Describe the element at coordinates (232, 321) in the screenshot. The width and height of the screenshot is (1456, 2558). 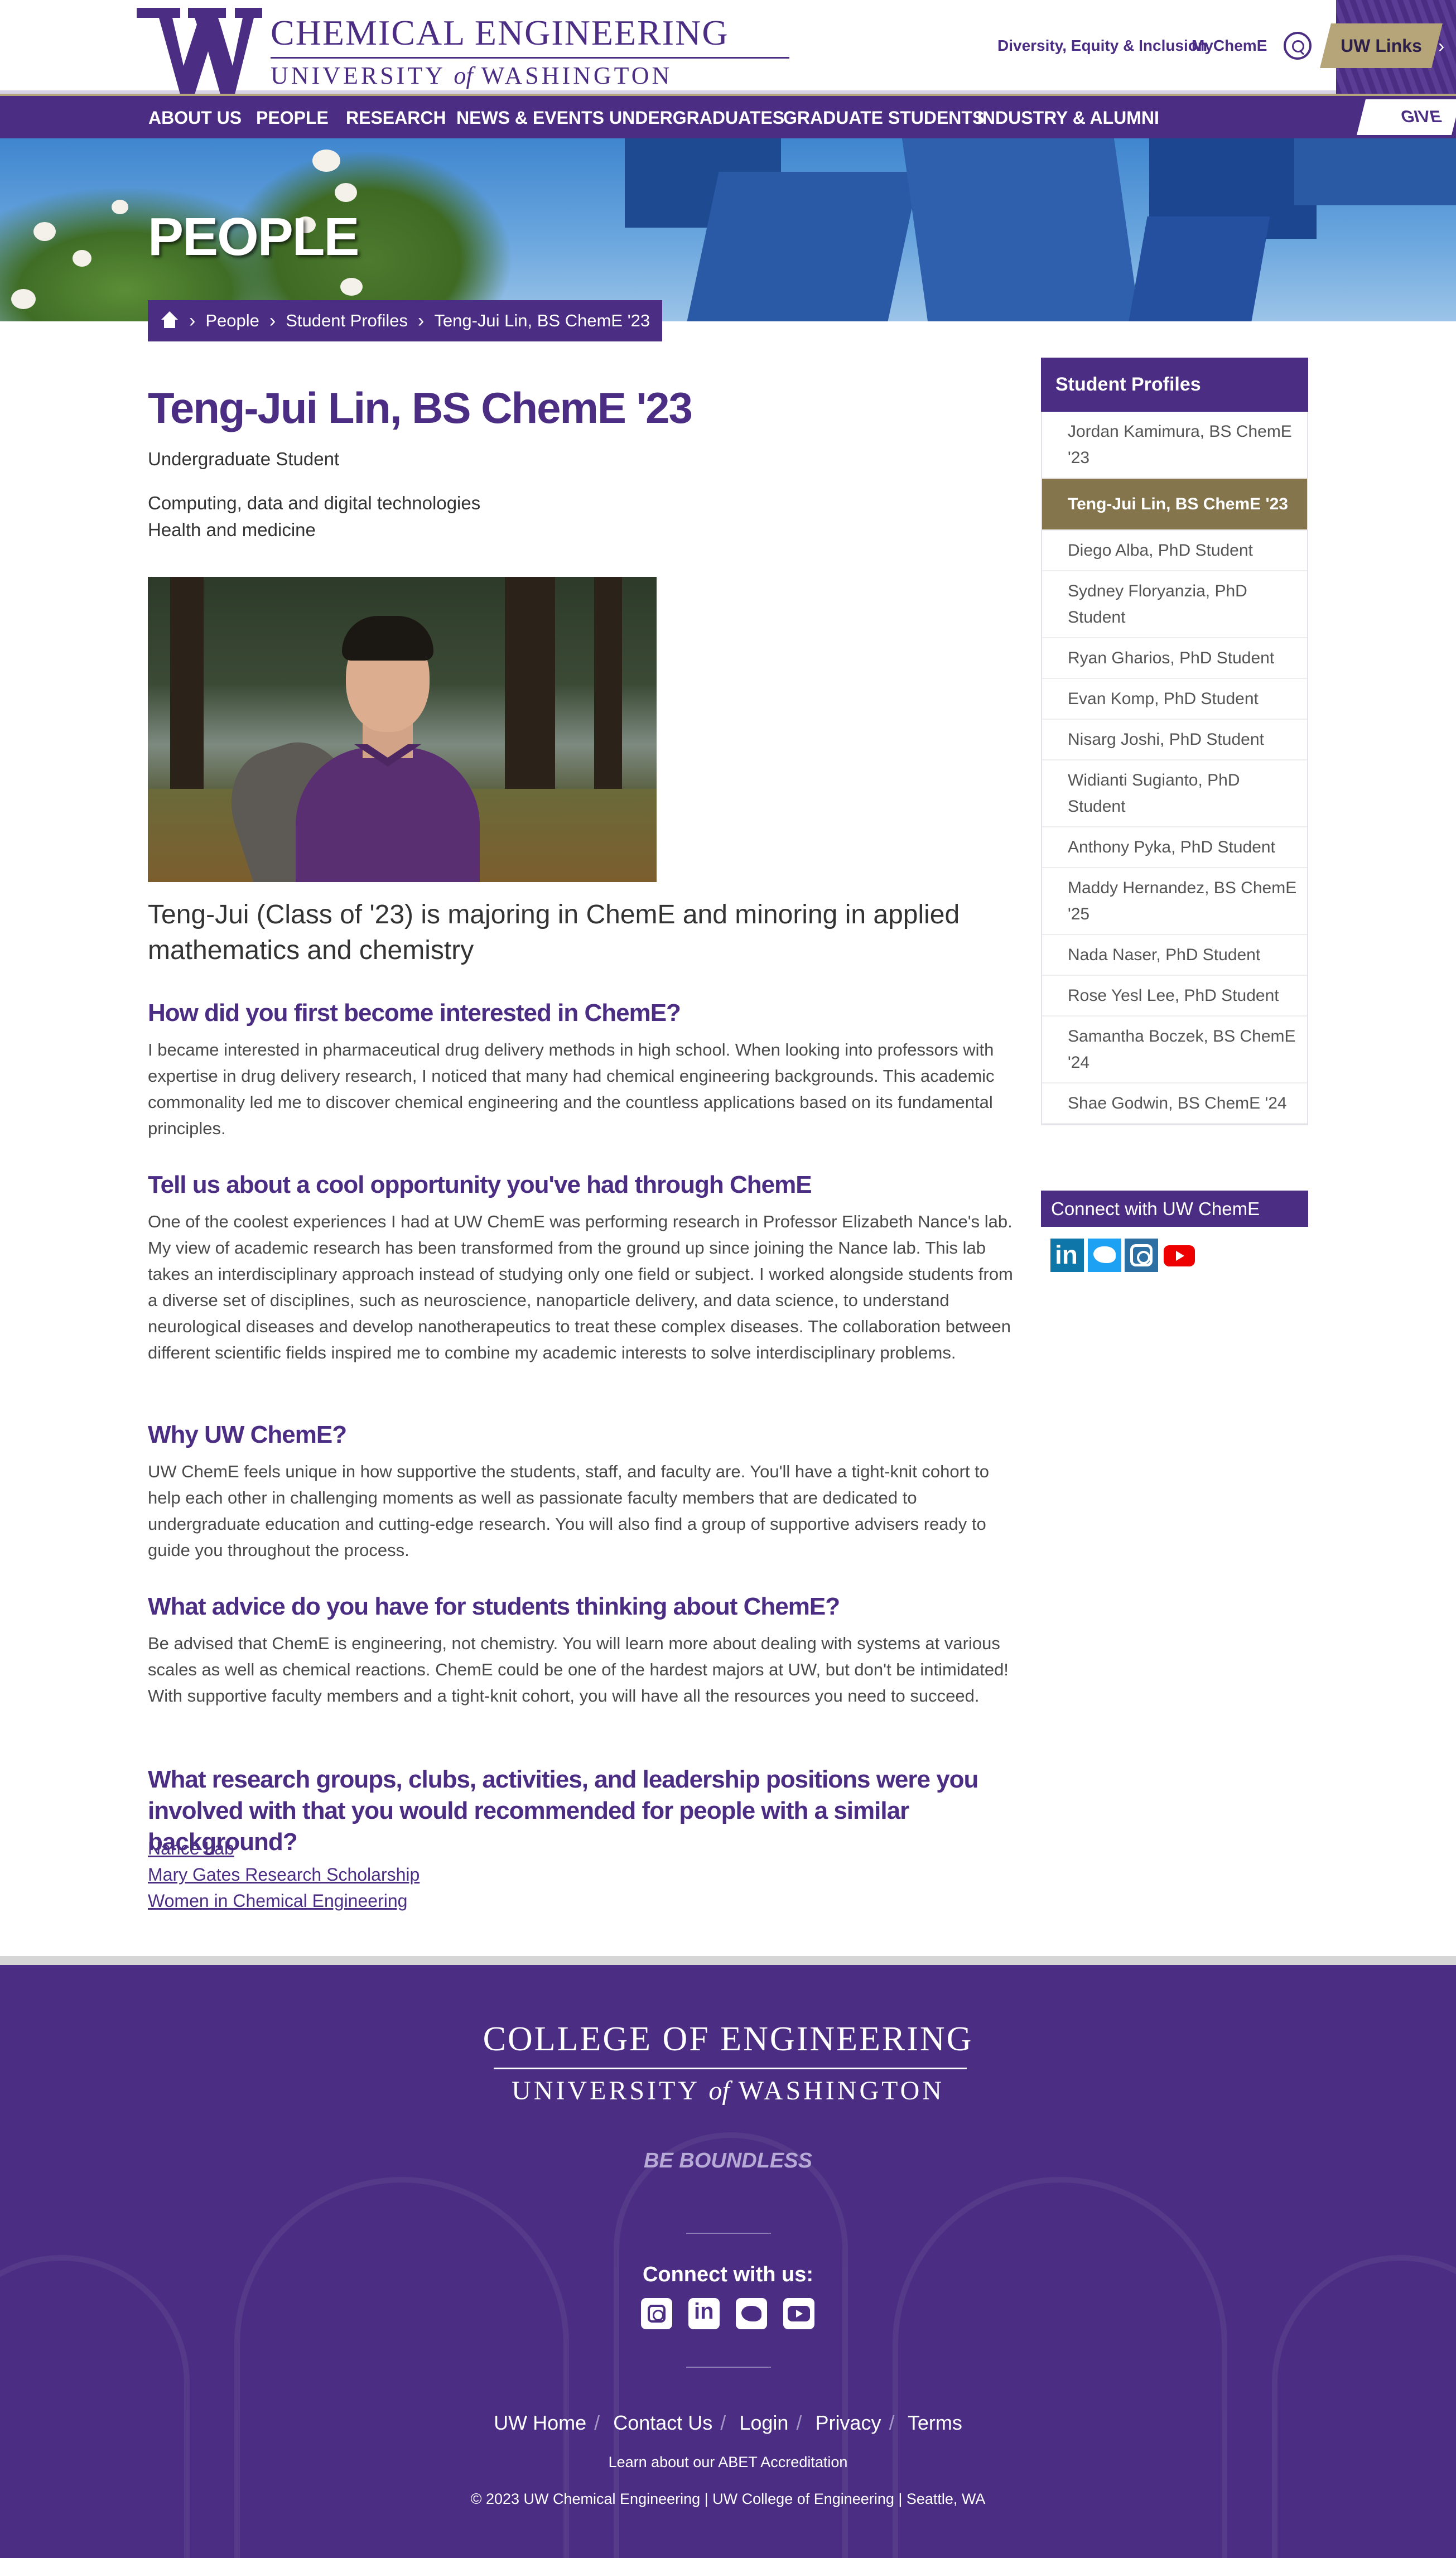
I see `breadcrumb-people: People` at that location.